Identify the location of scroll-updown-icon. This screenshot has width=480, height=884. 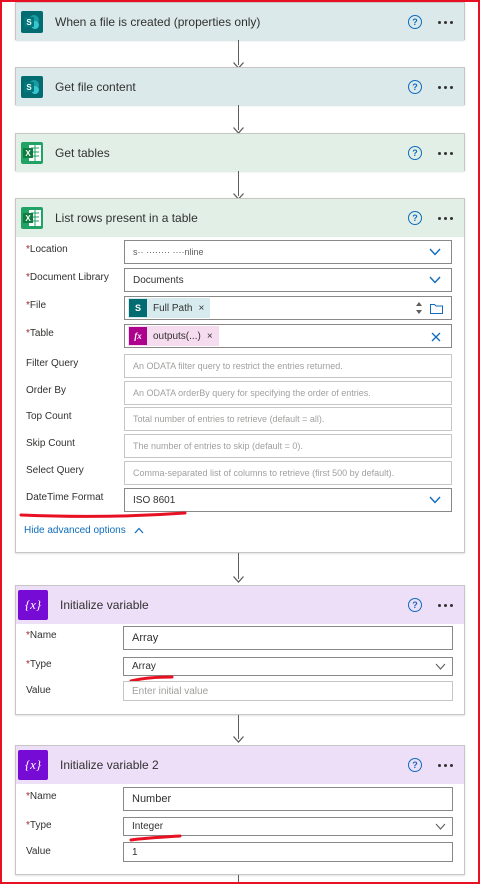
(419, 308).